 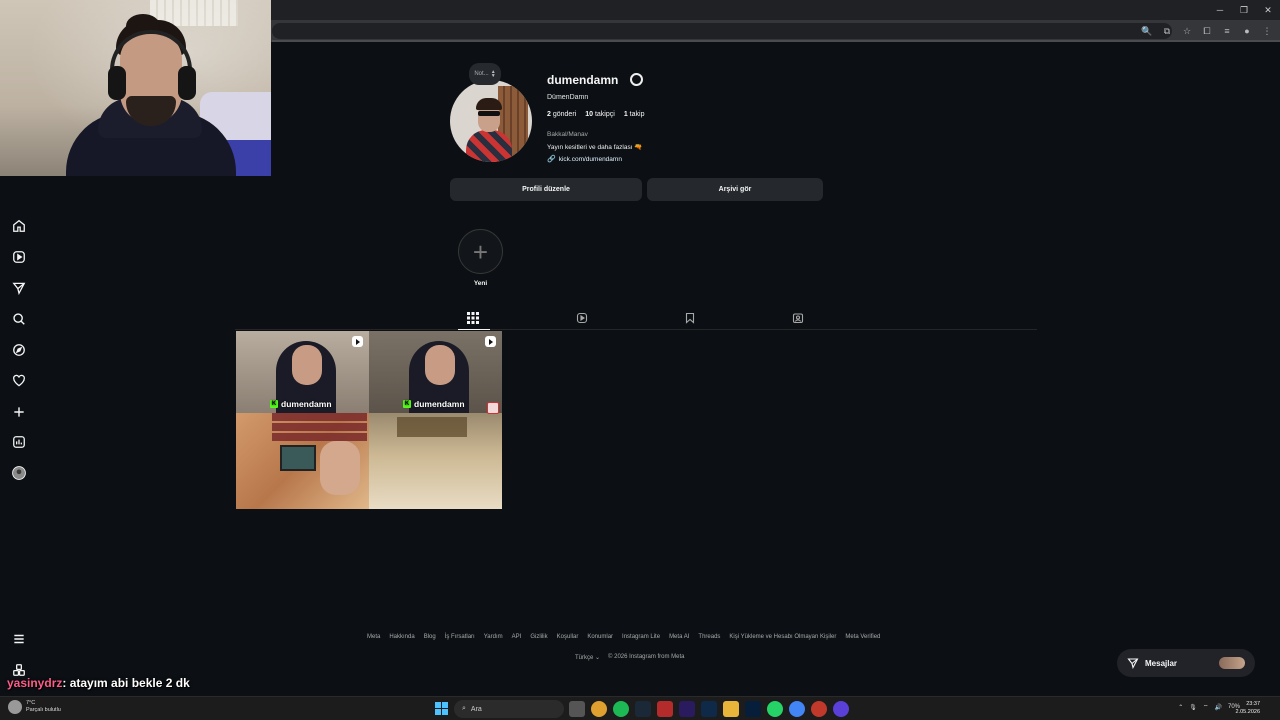 I want to click on new-highlight-button: +, so click(x=480, y=251).